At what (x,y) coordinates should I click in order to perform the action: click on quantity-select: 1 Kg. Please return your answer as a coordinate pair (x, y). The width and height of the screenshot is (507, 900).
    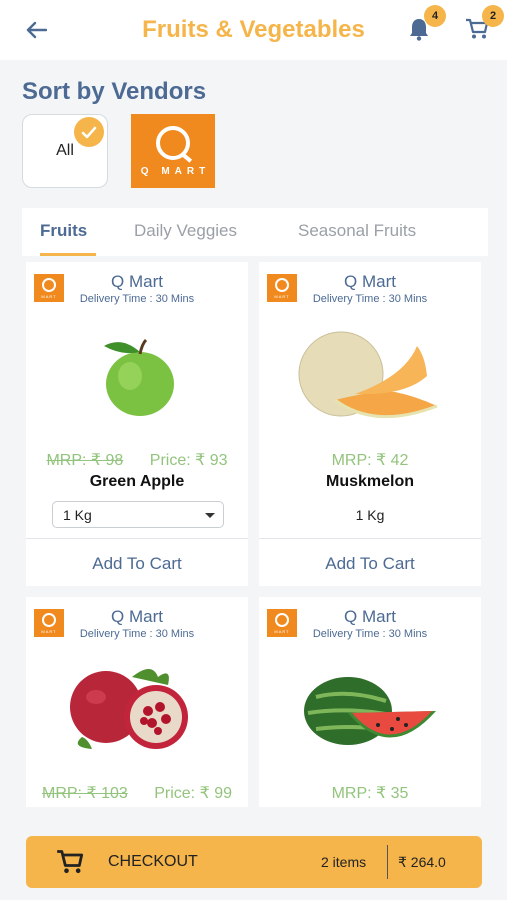
    Looking at the image, I should click on (138, 514).